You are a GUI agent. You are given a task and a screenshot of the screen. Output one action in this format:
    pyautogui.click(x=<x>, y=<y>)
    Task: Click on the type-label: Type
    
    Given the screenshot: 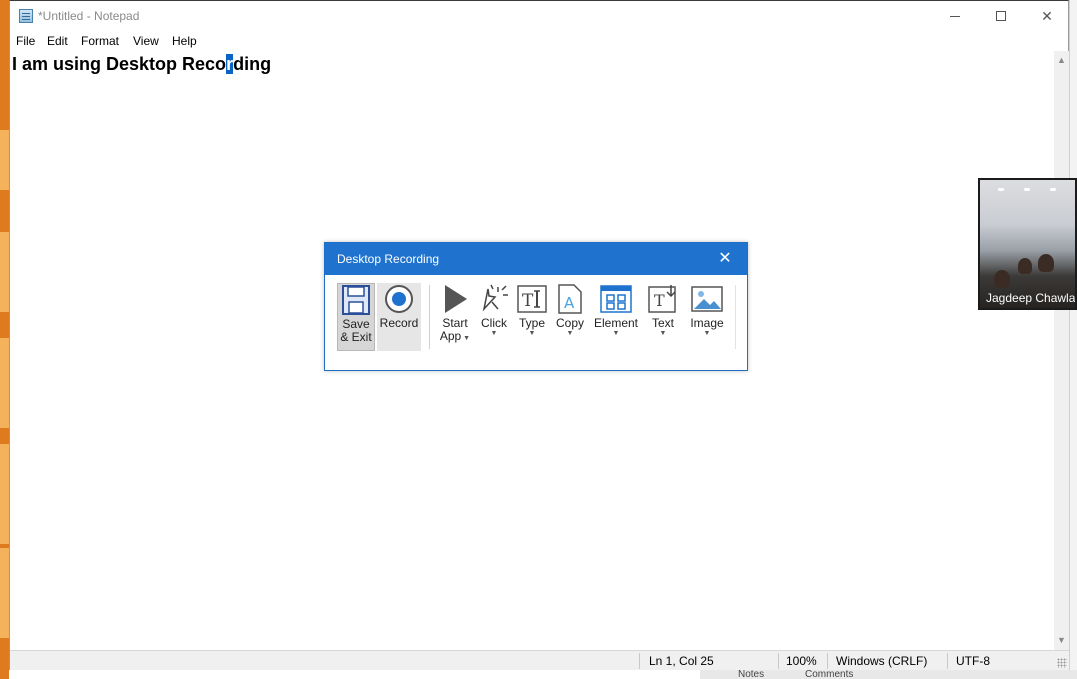 What is the action you would take?
    pyautogui.click(x=531, y=323)
    